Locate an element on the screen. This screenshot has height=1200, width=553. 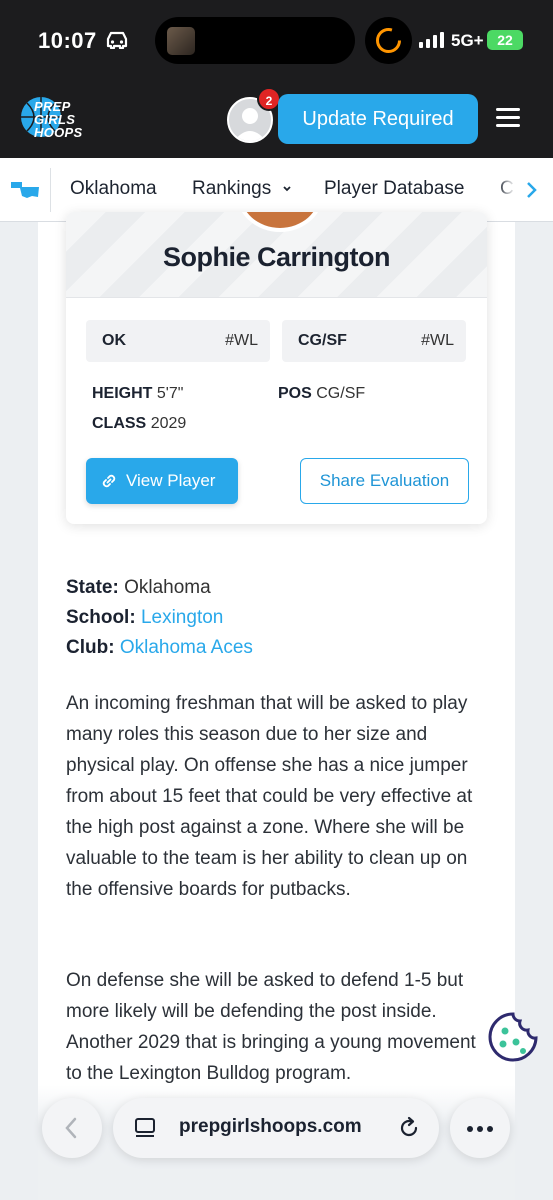
position-rank-box: CG/SF #WL is located at coordinates (374, 341).